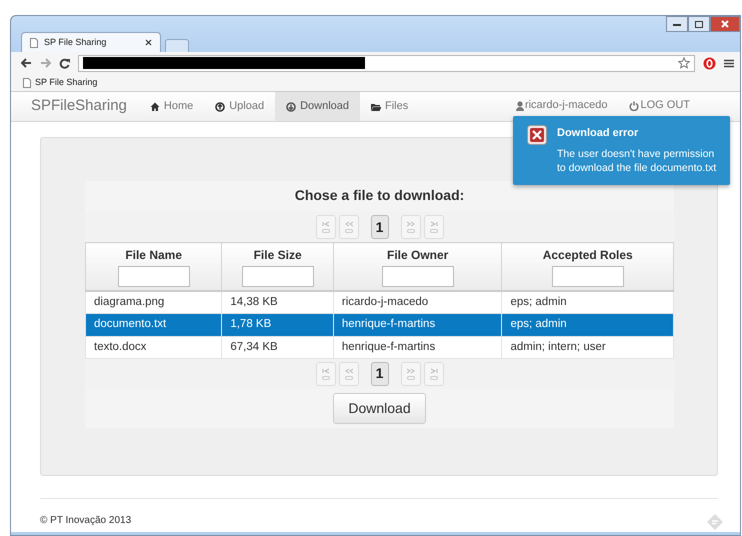  Describe the element at coordinates (79, 106) in the screenshot. I see `brand-link: SPFileSharing` at that location.